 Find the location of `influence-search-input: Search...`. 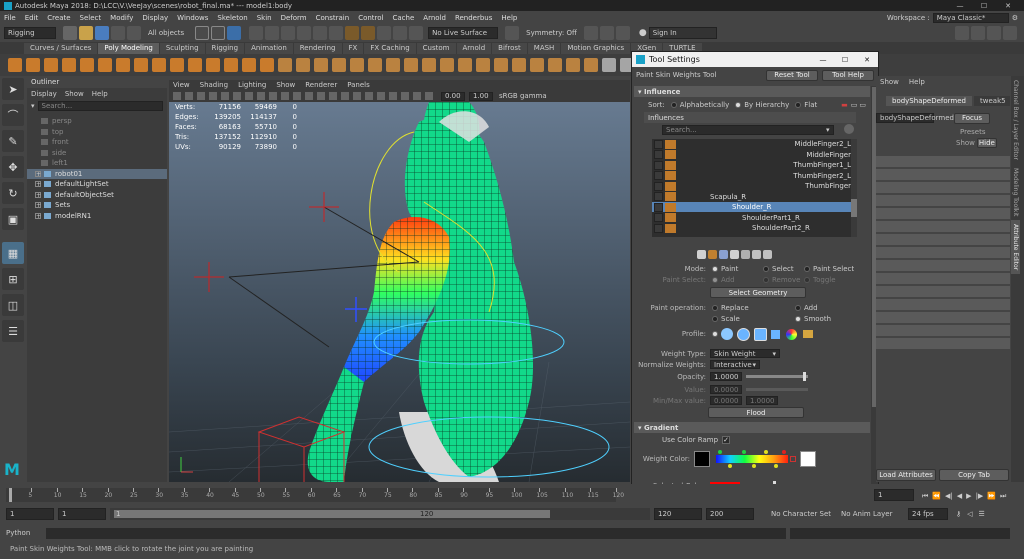

influence-search-input: Search... is located at coordinates (748, 130).